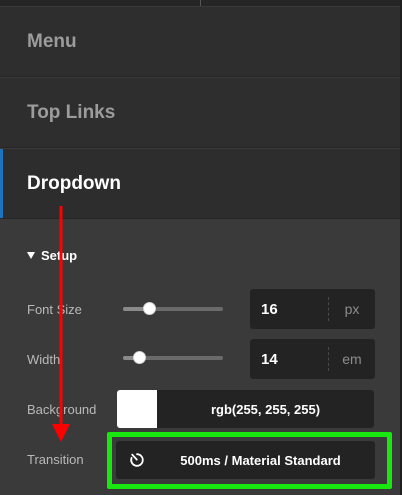 This screenshot has height=495, width=402. I want to click on font-size-unit: px, so click(352, 309).